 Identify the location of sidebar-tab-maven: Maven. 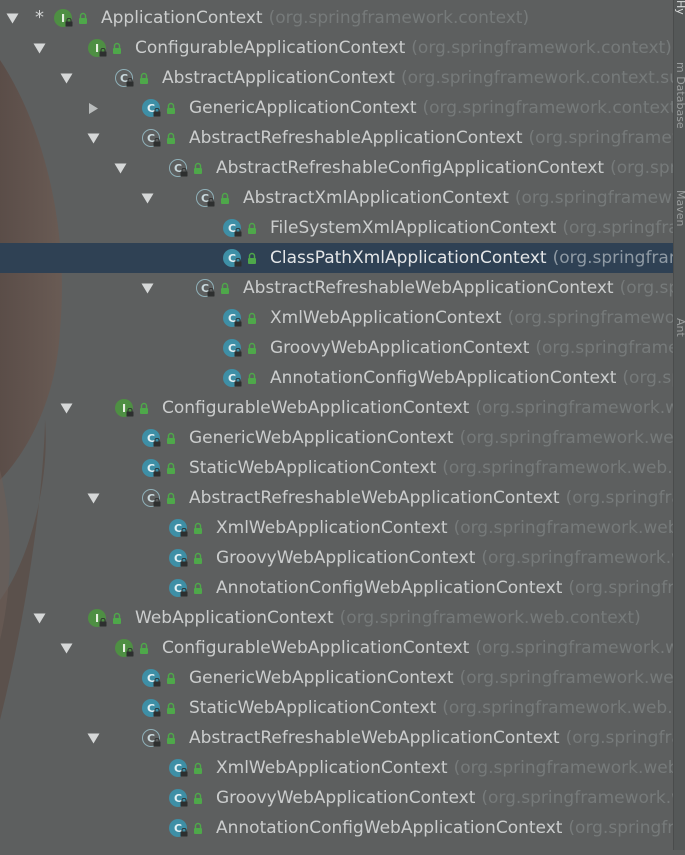
(679, 226).